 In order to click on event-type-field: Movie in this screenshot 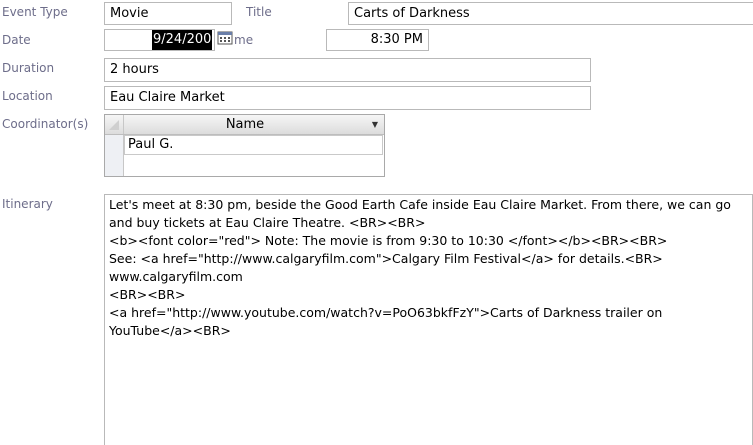, I will do `click(168, 13)`.